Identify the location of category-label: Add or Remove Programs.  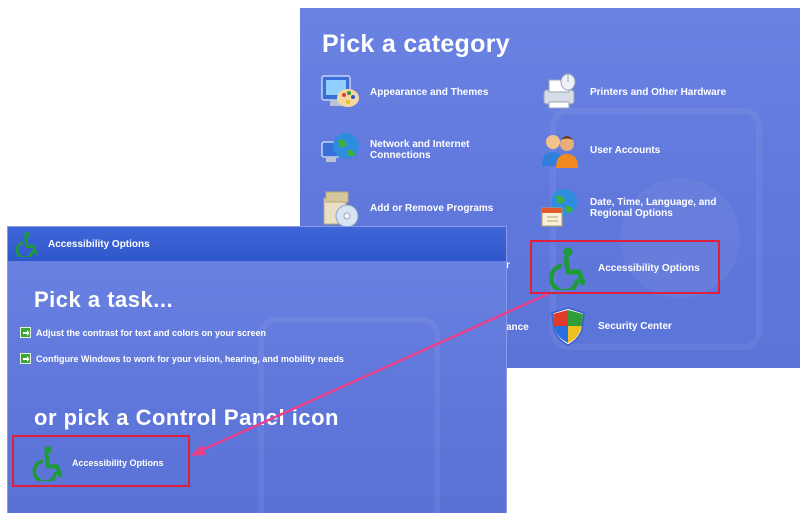
(432, 208).